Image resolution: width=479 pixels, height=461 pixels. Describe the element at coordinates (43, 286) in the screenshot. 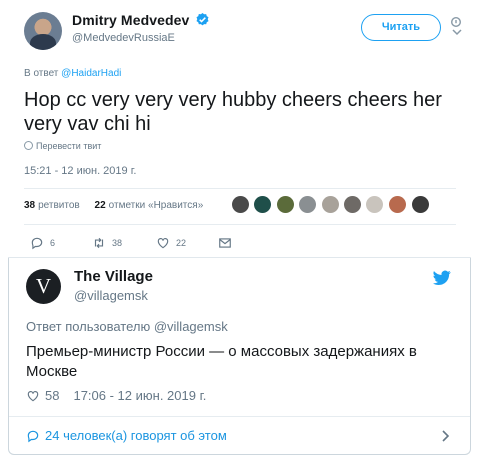

I see `village-avatar: V` at that location.